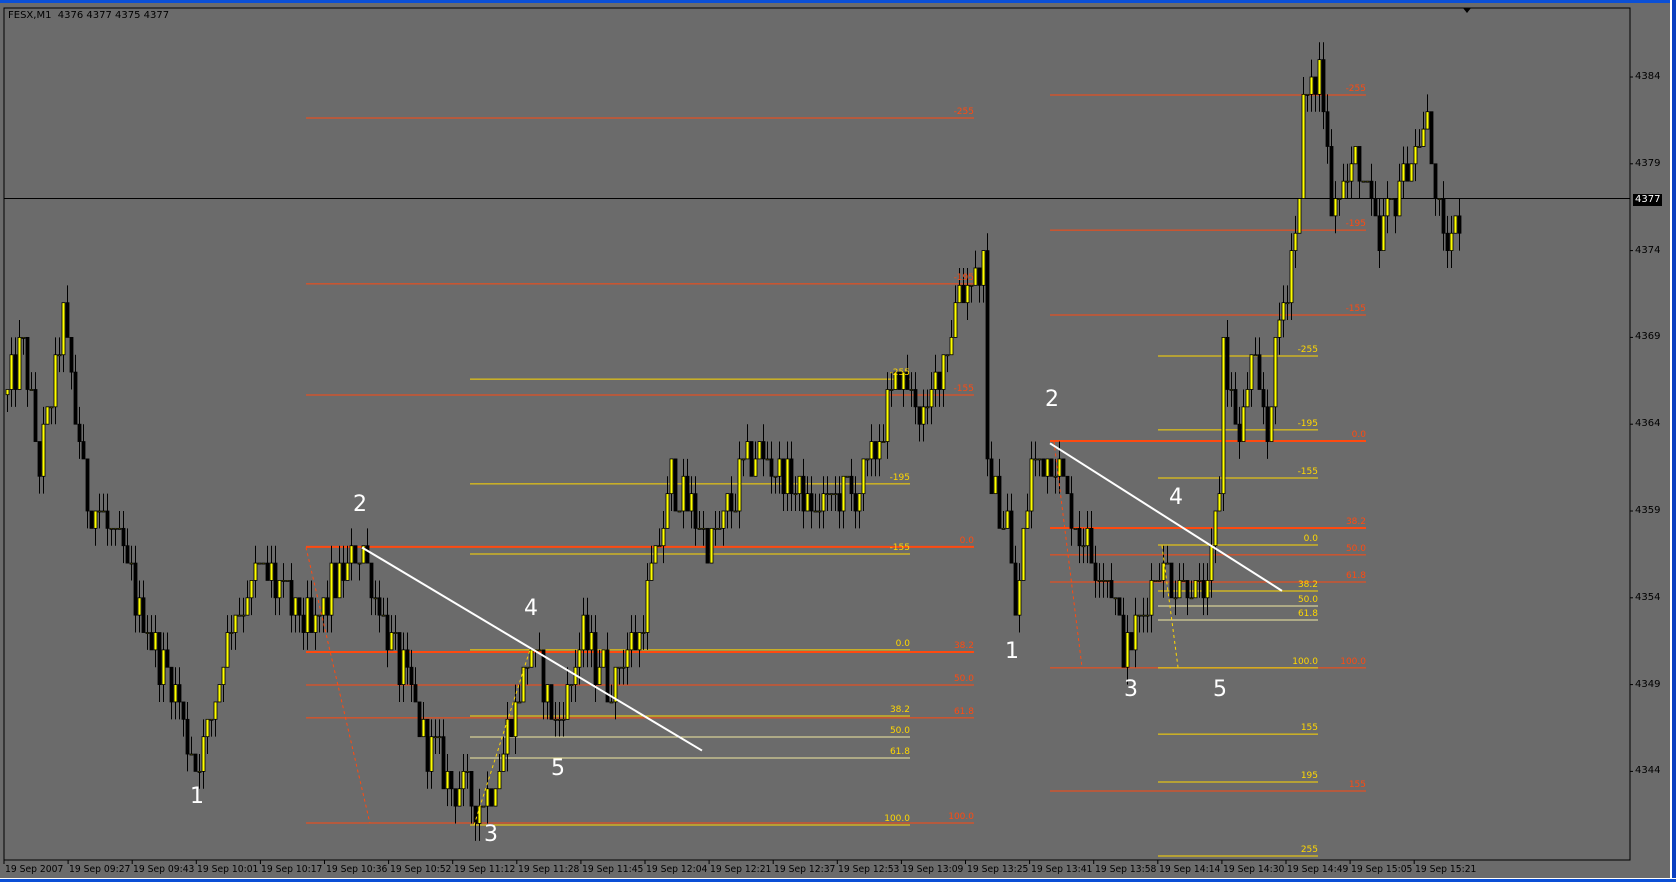 This screenshot has height=882, width=1676. What do you see at coordinates (531, 608) in the screenshot?
I see `wave-count-label: 4` at bounding box center [531, 608].